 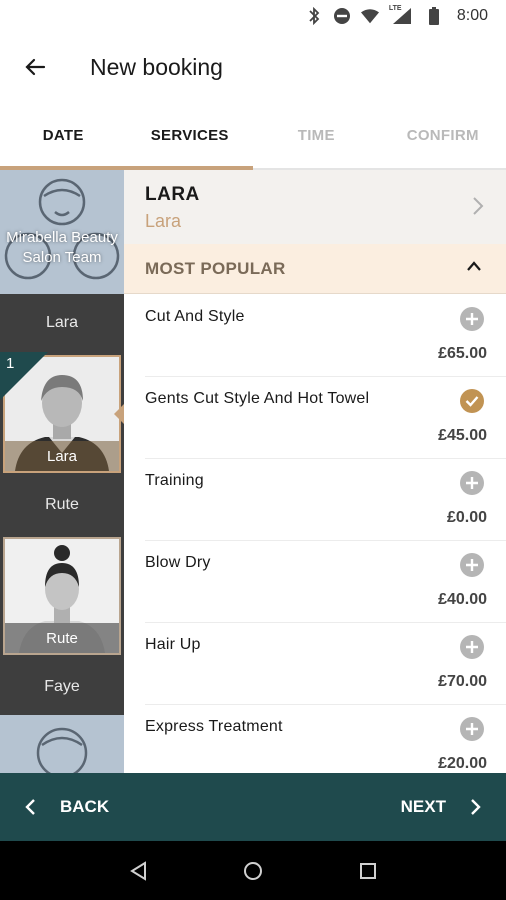 I want to click on nav-home-button, so click(x=253, y=871).